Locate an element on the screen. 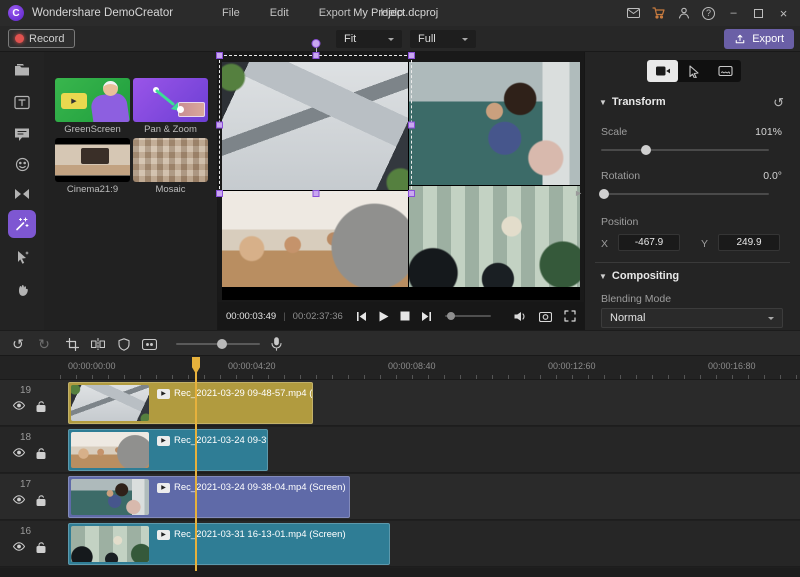  record-button: Record is located at coordinates (42, 38).